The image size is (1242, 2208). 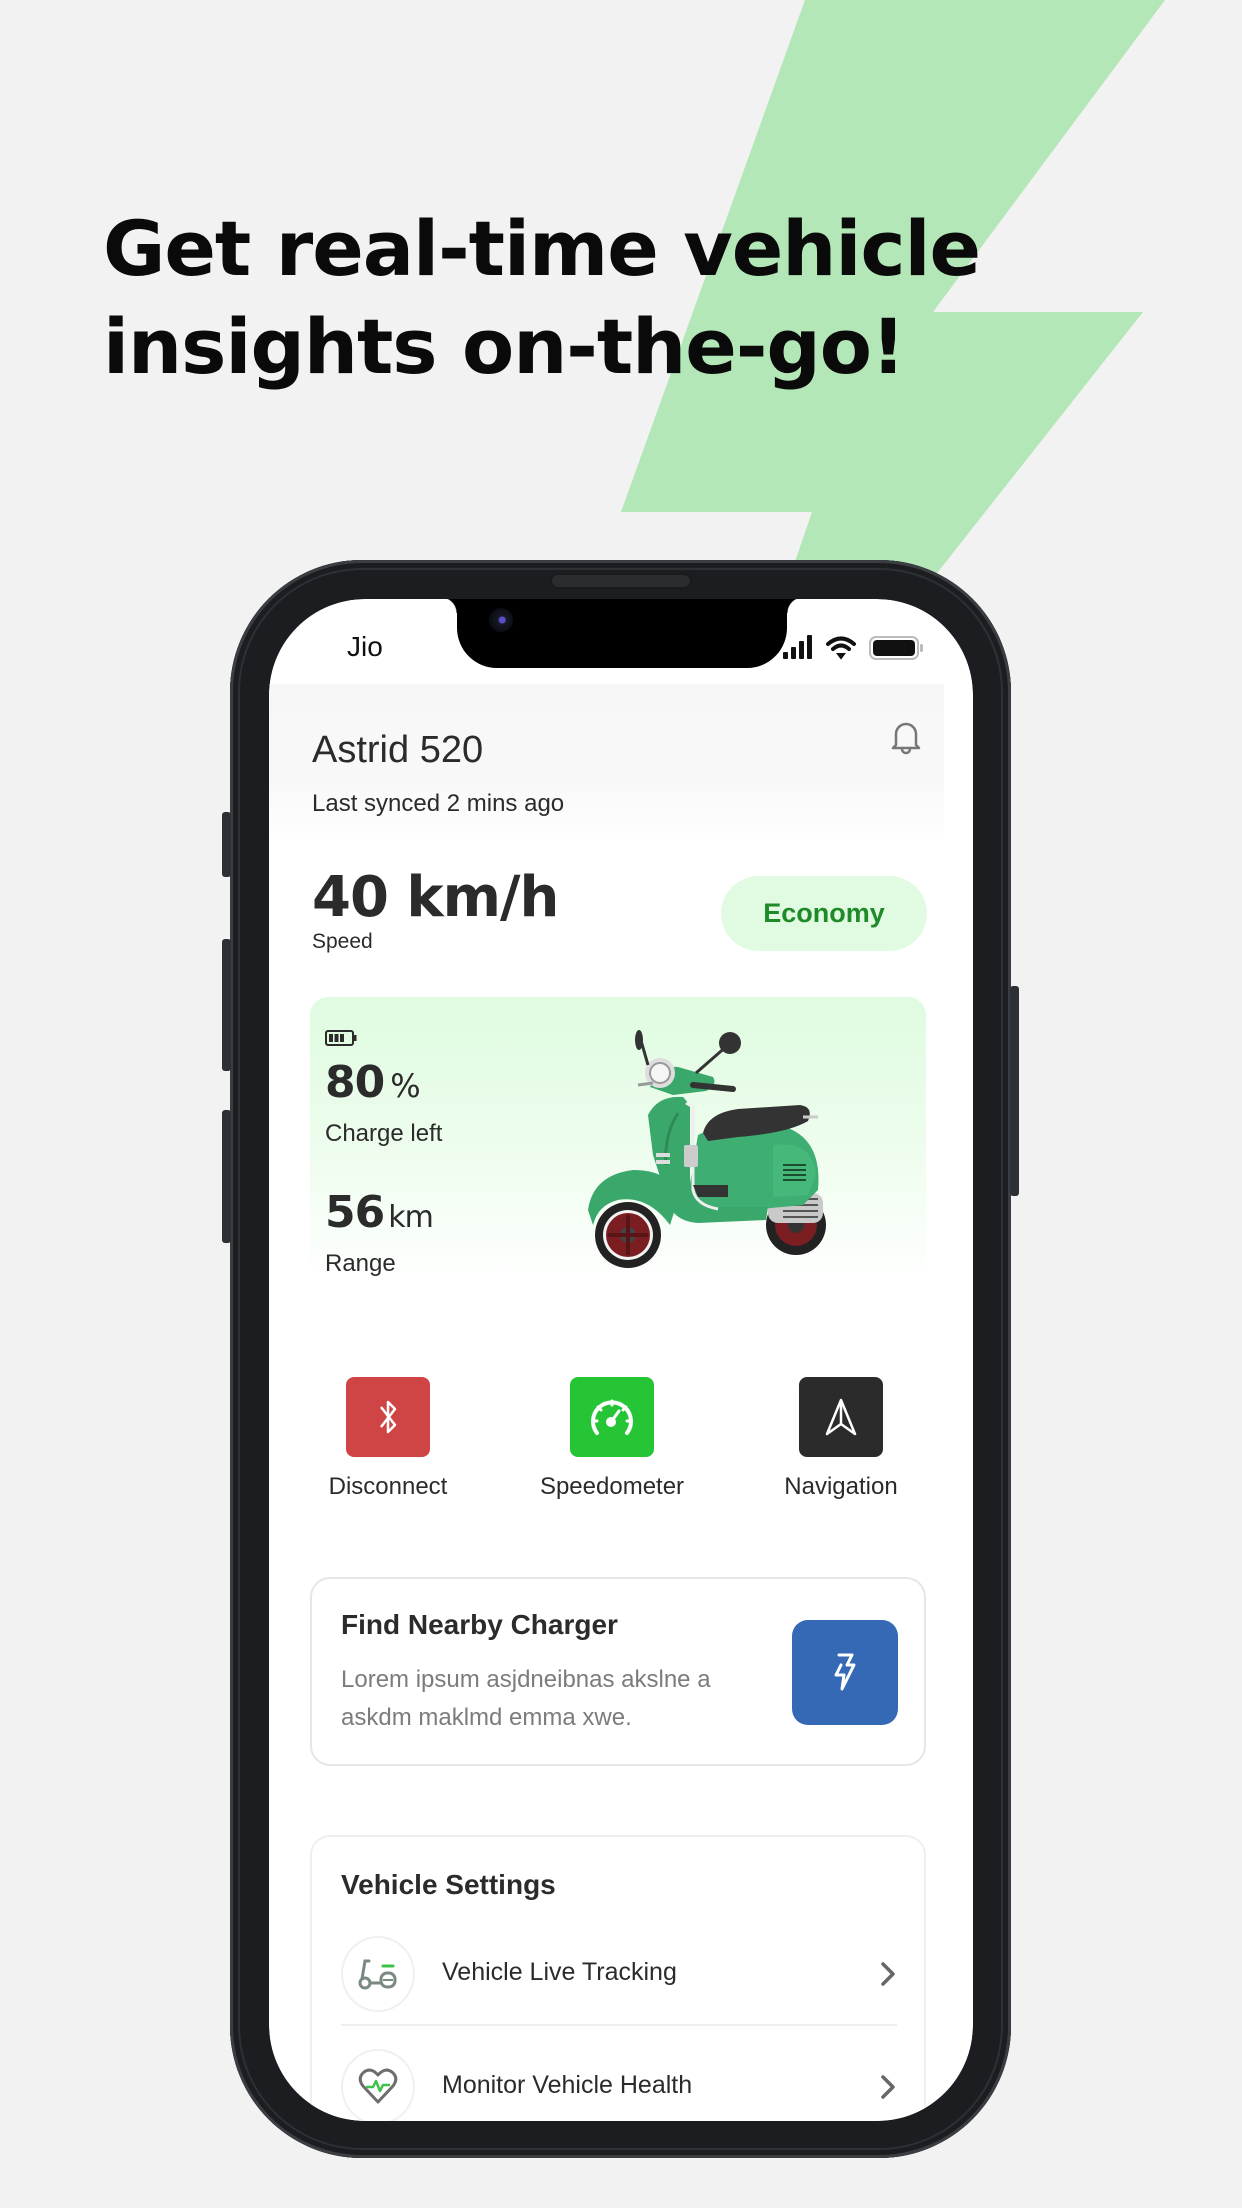 I want to click on disconnect-button: Disconnect, so click(x=388, y=1439).